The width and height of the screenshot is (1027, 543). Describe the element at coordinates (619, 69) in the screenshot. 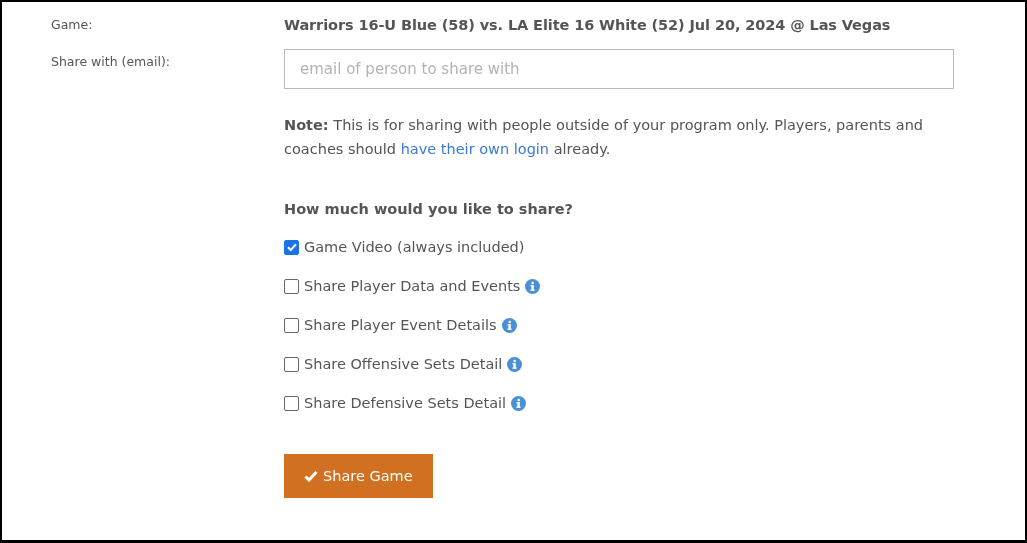

I see `email-field: email of person to share with` at that location.